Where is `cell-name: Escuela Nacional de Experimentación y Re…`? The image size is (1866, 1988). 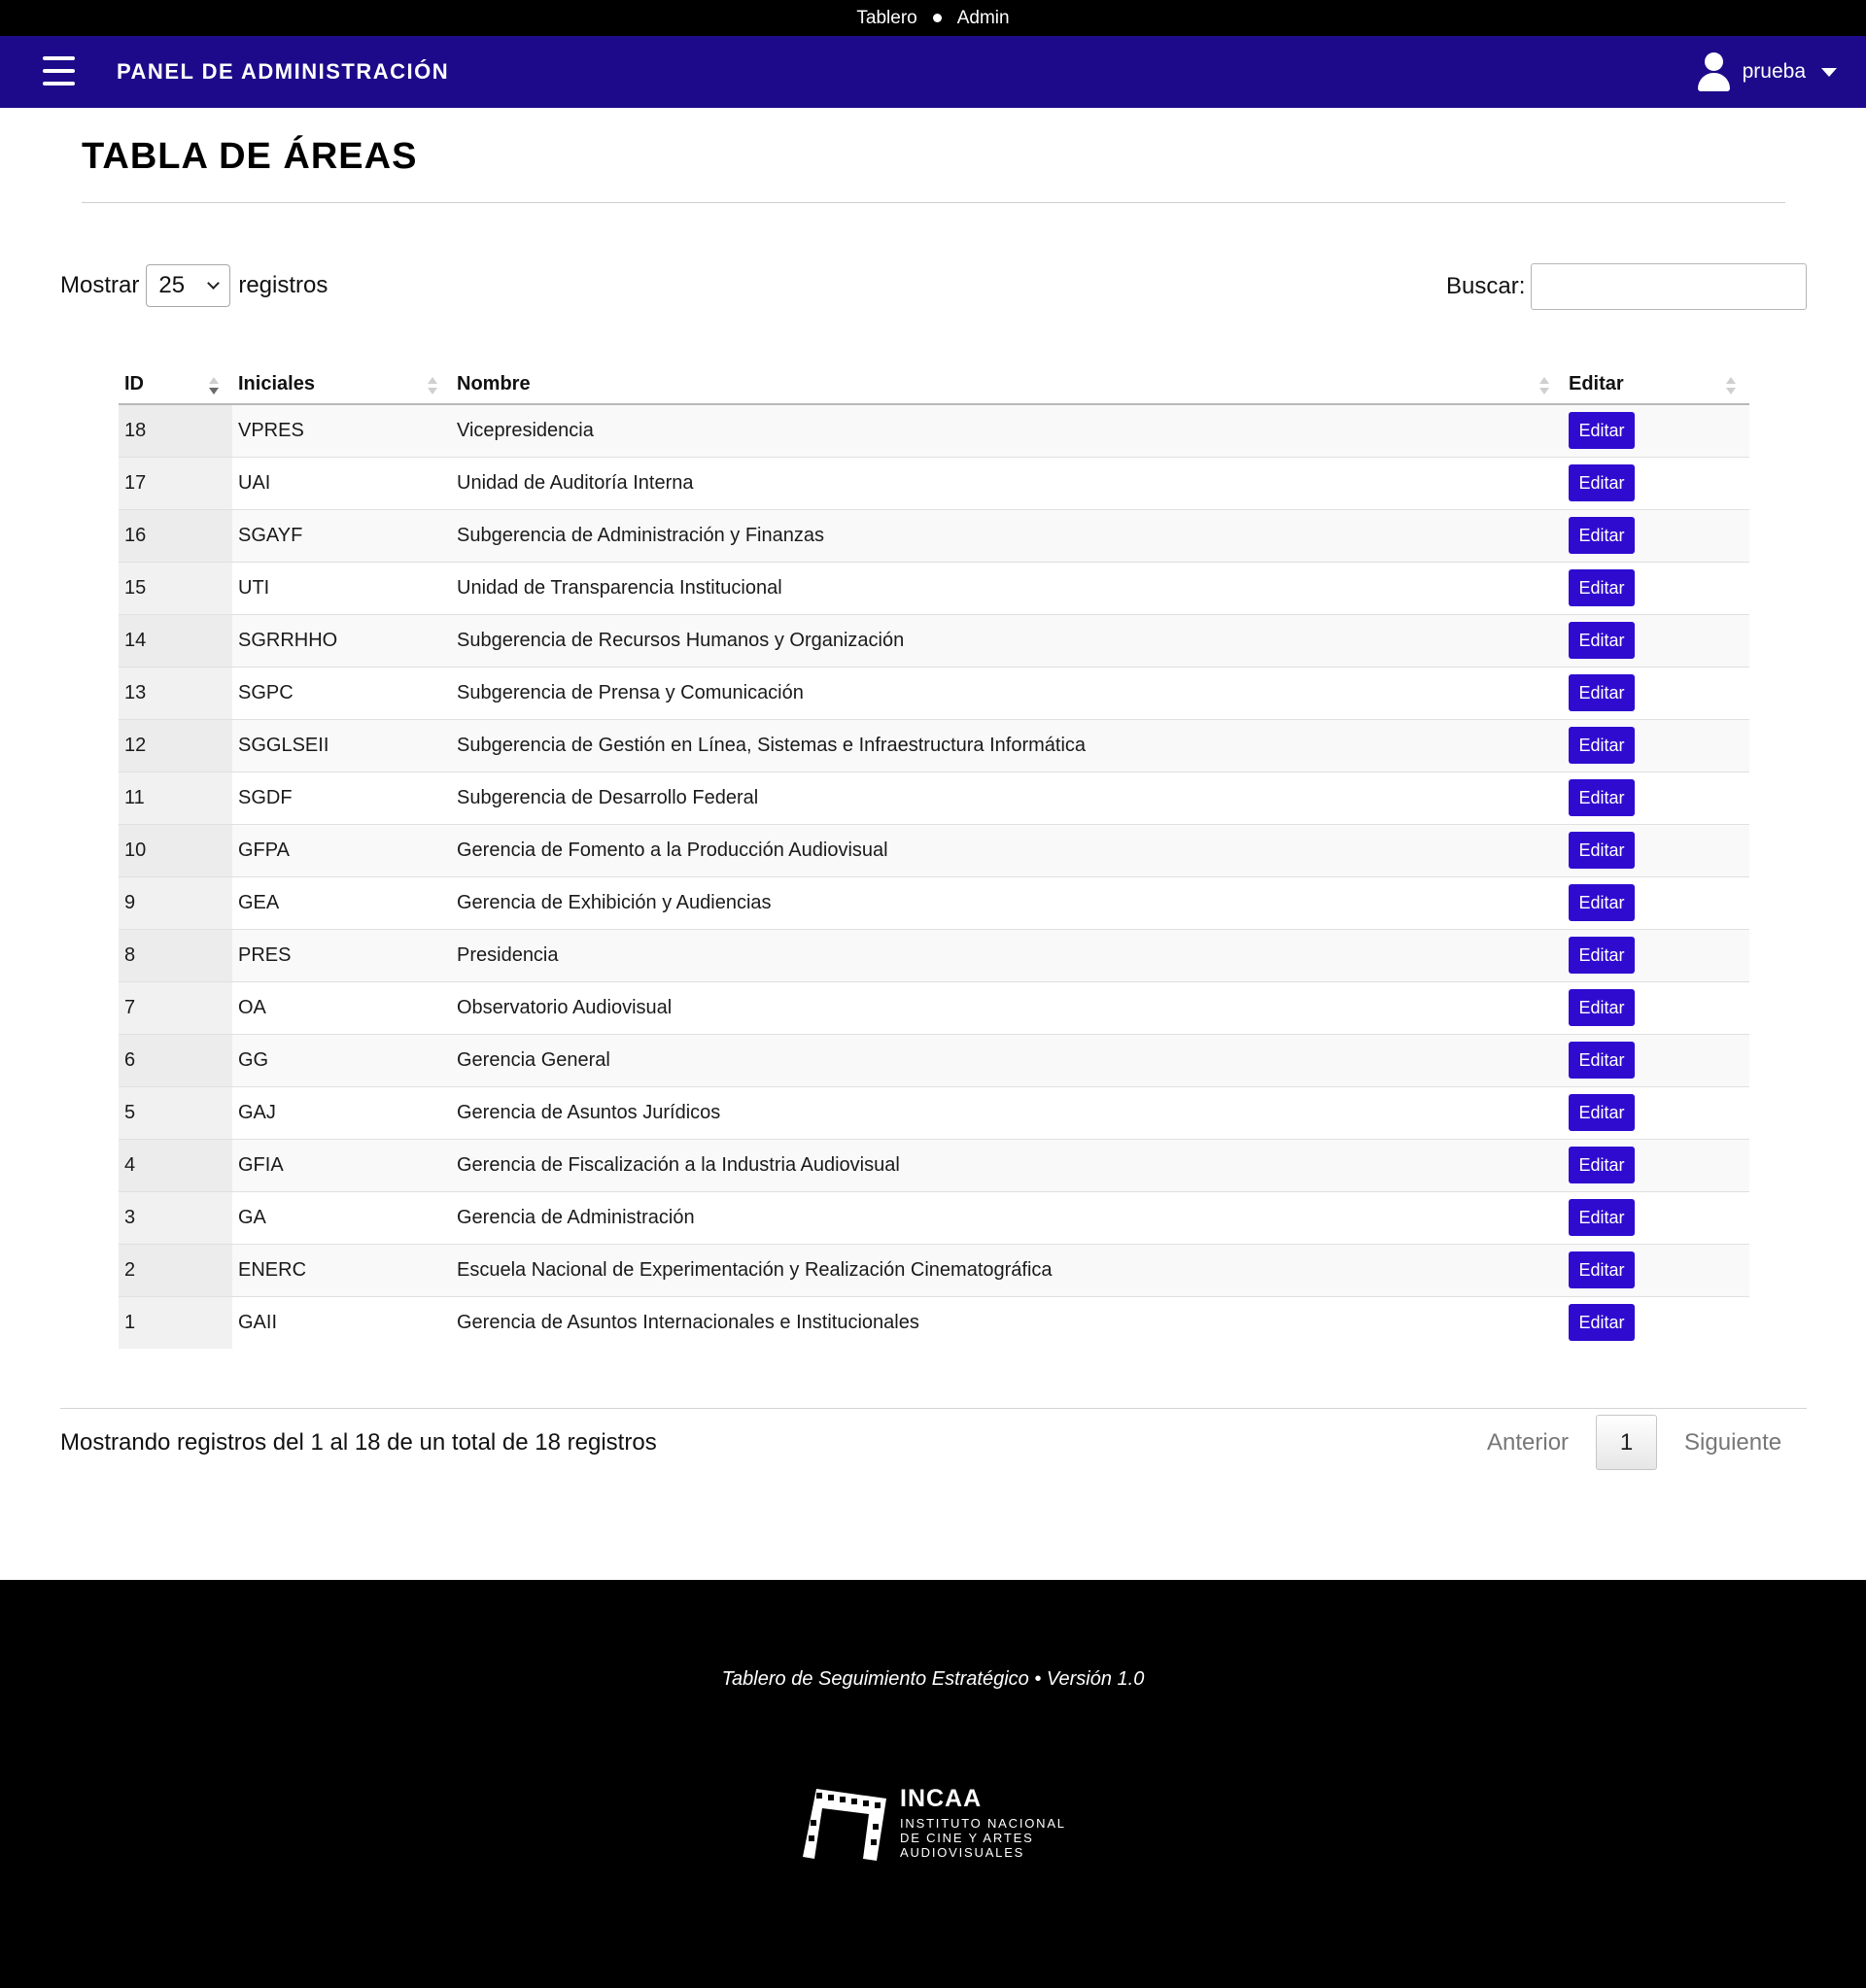
cell-name: Escuela Nacional de Experimentación y Re… is located at coordinates (1007, 1270).